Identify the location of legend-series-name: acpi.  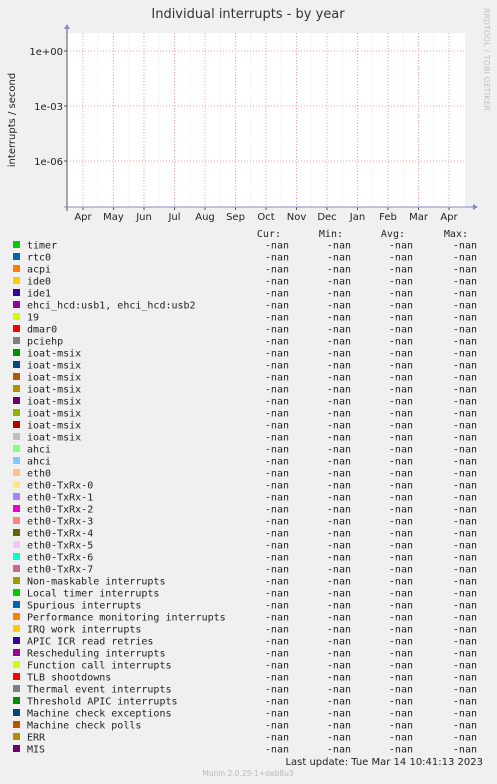
(39, 270).